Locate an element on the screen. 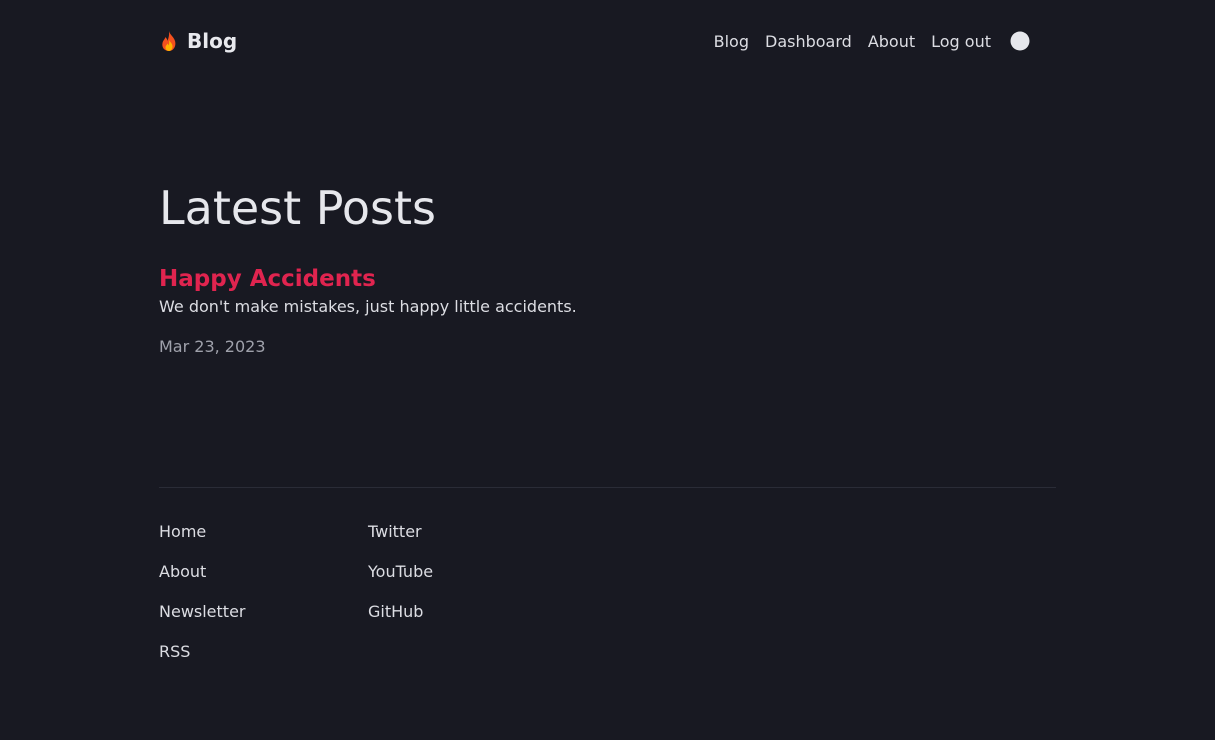 This screenshot has width=1215, height=740. footer-link-home: Home is located at coordinates (202, 532).